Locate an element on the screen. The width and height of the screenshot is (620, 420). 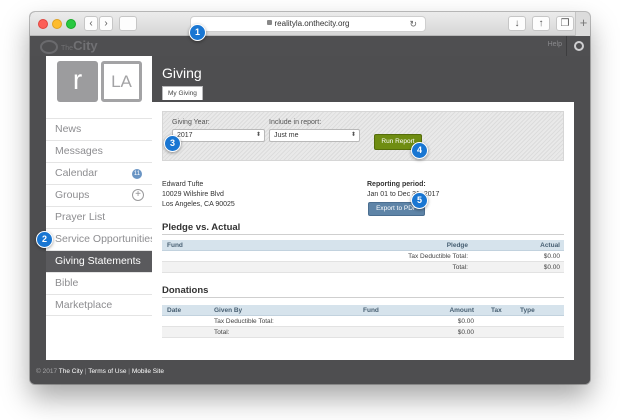
tab-my-giving: My Giving is located at coordinates (182, 93).